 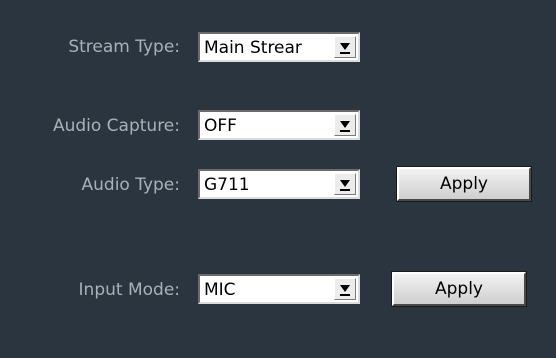 I want to click on input-mode-select: MIC, so click(x=279, y=289).